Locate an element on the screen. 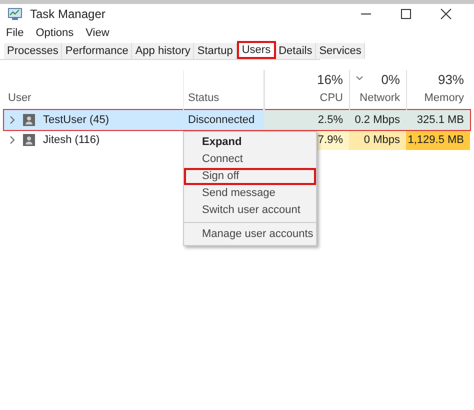 The width and height of the screenshot is (474, 410). menu-item: Sign off is located at coordinates (250, 176).